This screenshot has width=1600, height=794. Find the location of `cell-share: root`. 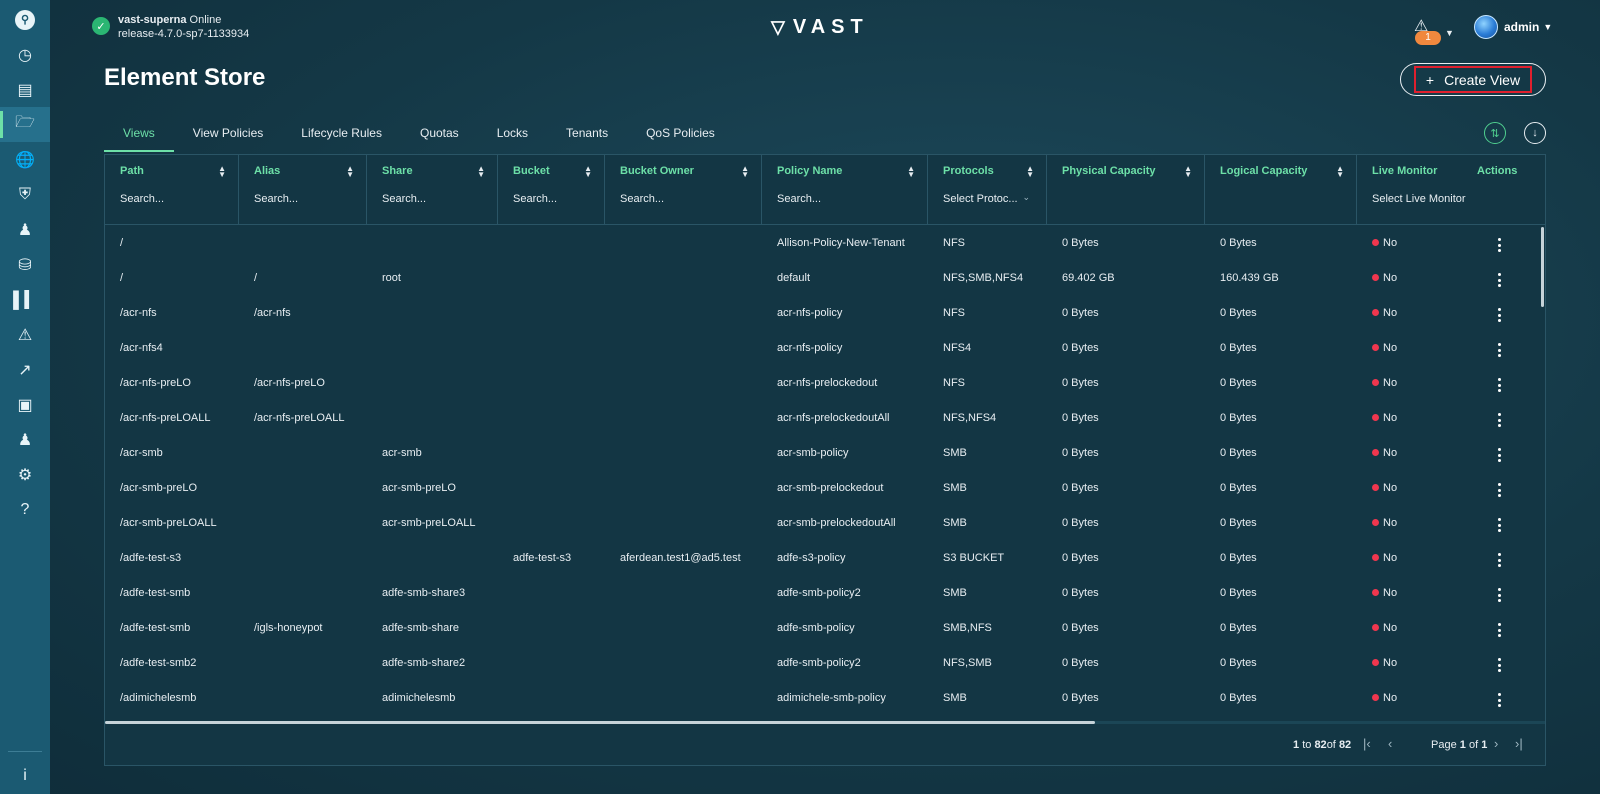

cell-share: root is located at coordinates (391, 278).